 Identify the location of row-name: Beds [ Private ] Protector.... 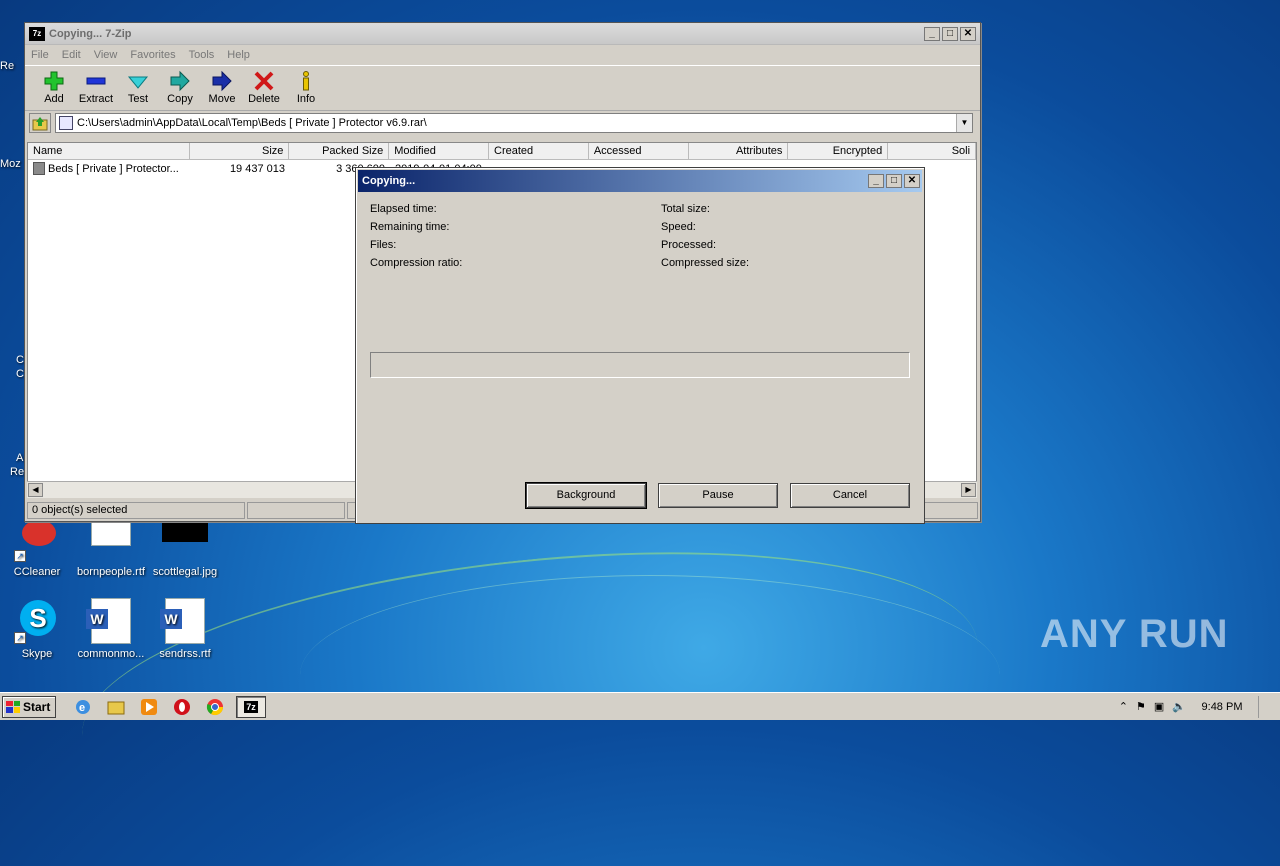
(113, 168).